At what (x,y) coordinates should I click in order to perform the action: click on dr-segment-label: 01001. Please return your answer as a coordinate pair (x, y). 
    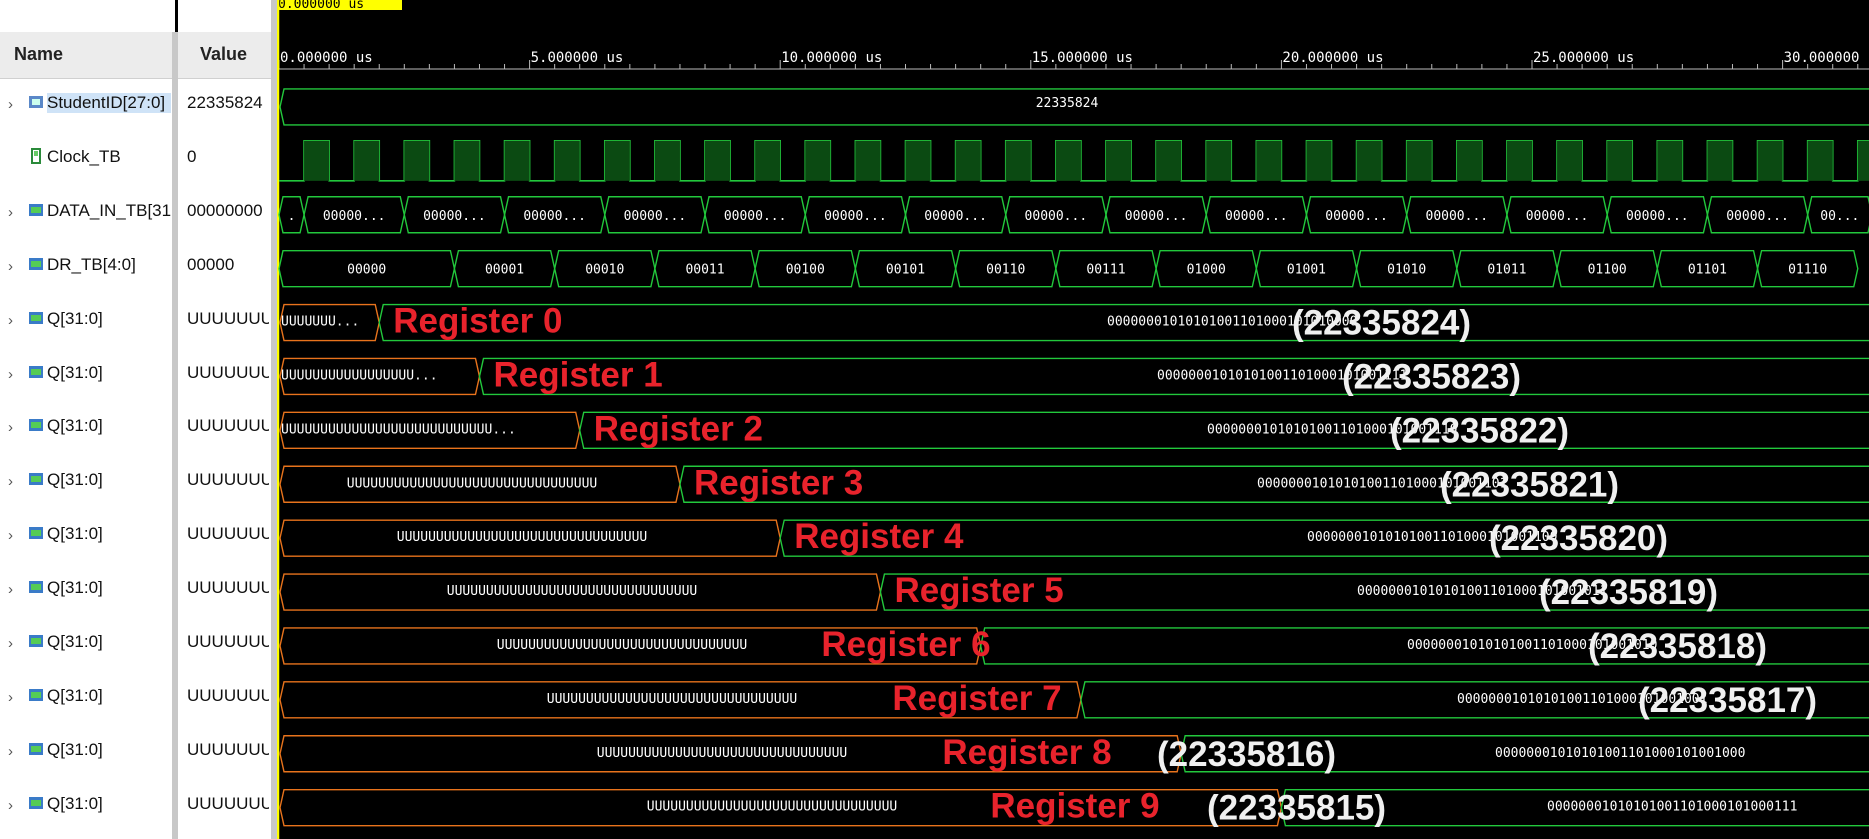
    Looking at the image, I should click on (1306, 270).